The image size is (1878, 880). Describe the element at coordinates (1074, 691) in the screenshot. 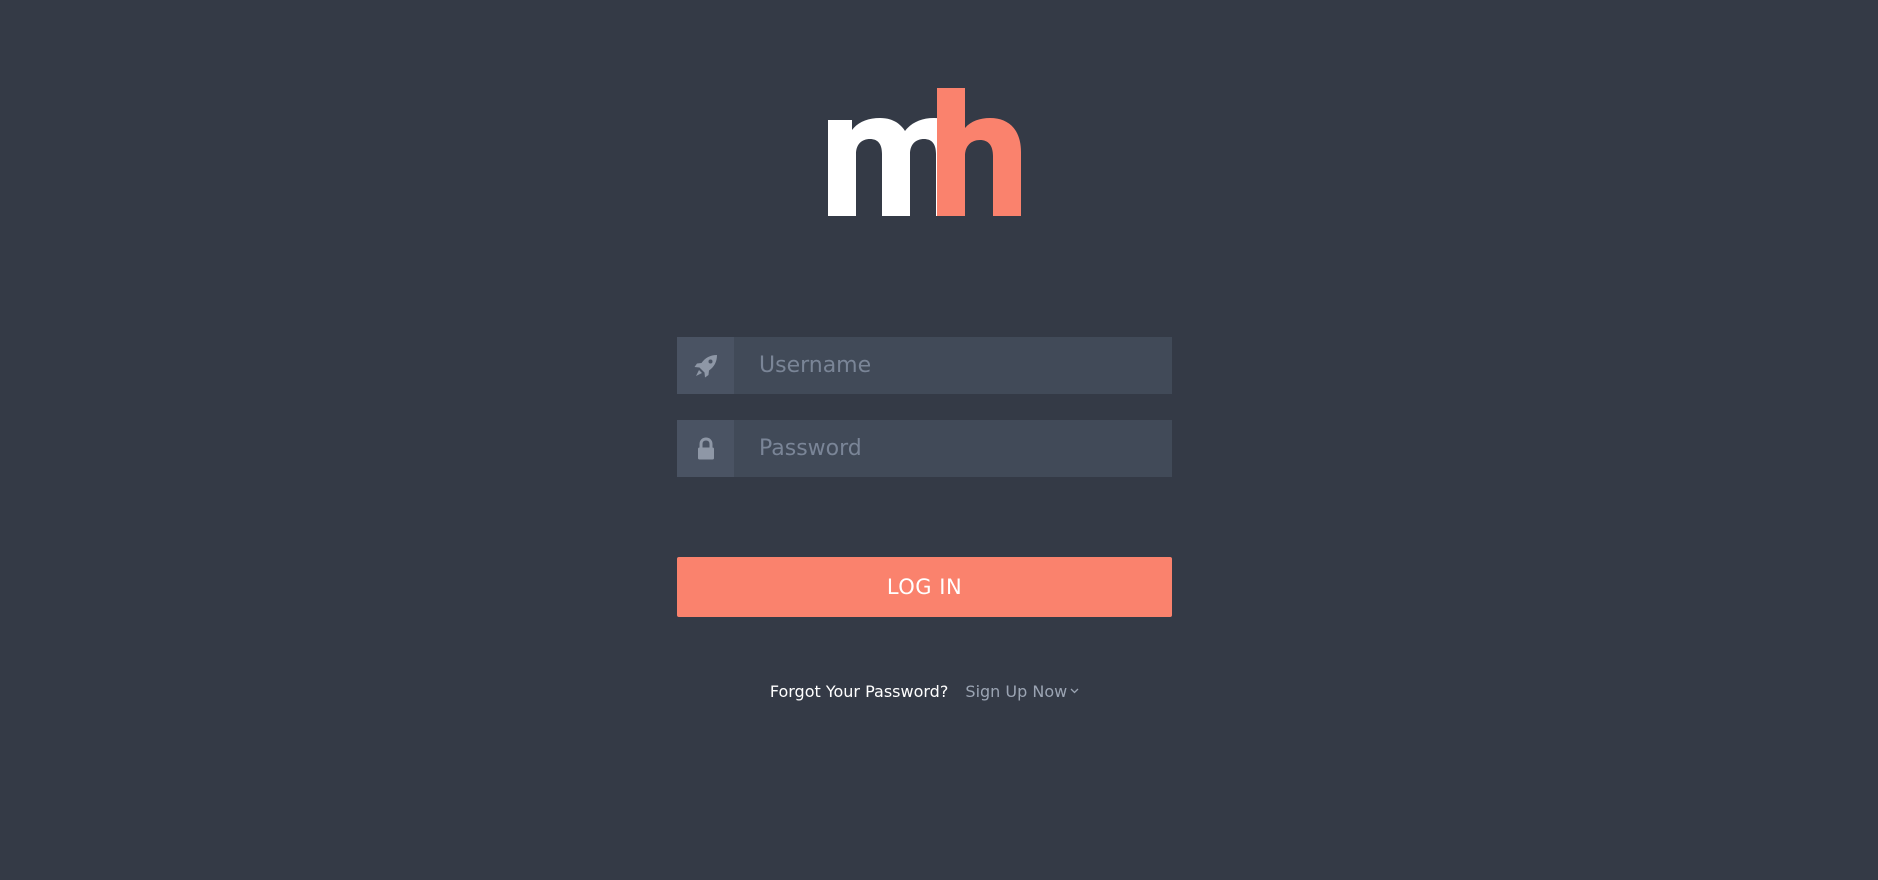

I see `chevron-down-icon` at that location.